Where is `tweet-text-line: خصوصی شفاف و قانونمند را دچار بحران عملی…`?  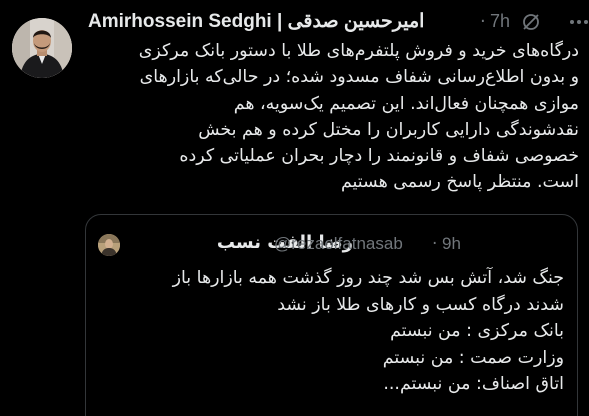
tweet-text-line: خصوصی شفاف و قانونمند را دچار بحران عملی… is located at coordinates (379, 156).